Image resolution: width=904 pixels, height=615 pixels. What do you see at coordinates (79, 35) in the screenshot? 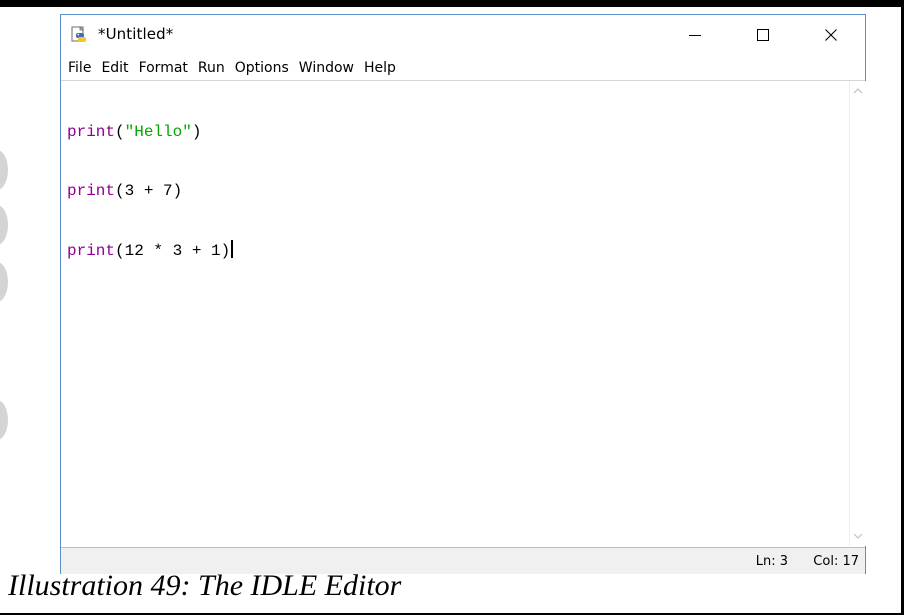
I see `python-file-icon` at bounding box center [79, 35].